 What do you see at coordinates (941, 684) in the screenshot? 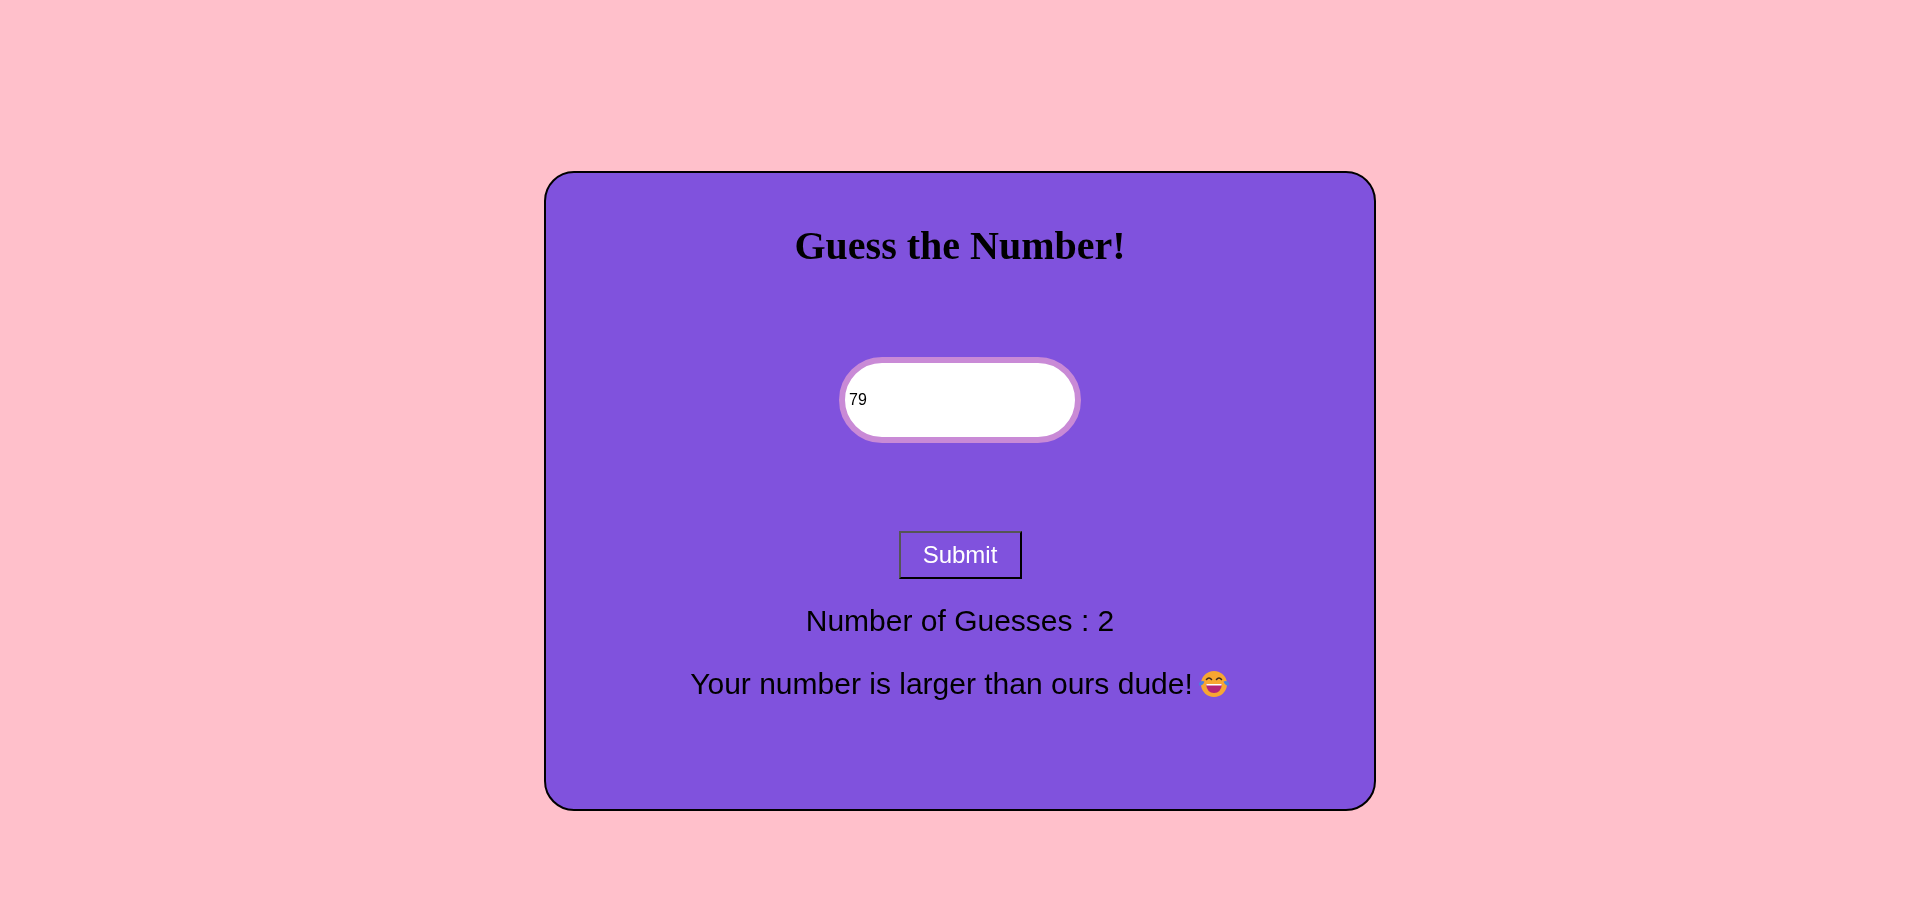
I see `result-message: Your number is larger than ours dude!` at bounding box center [941, 684].